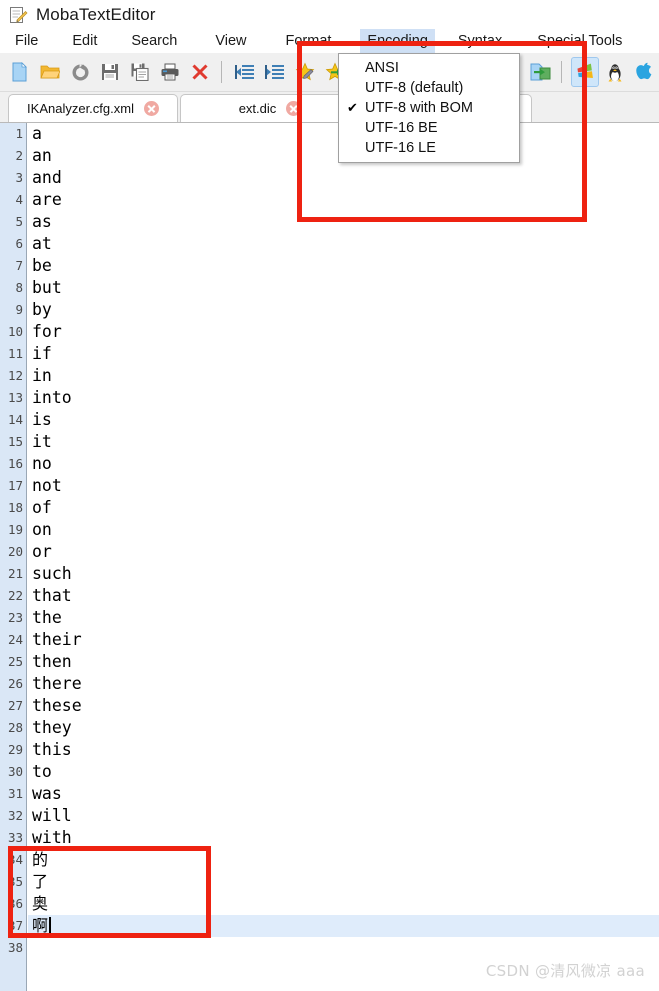 This screenshot has height=991, width=659. I want to click on menu-syntax: Syntax, so click(480, 41).